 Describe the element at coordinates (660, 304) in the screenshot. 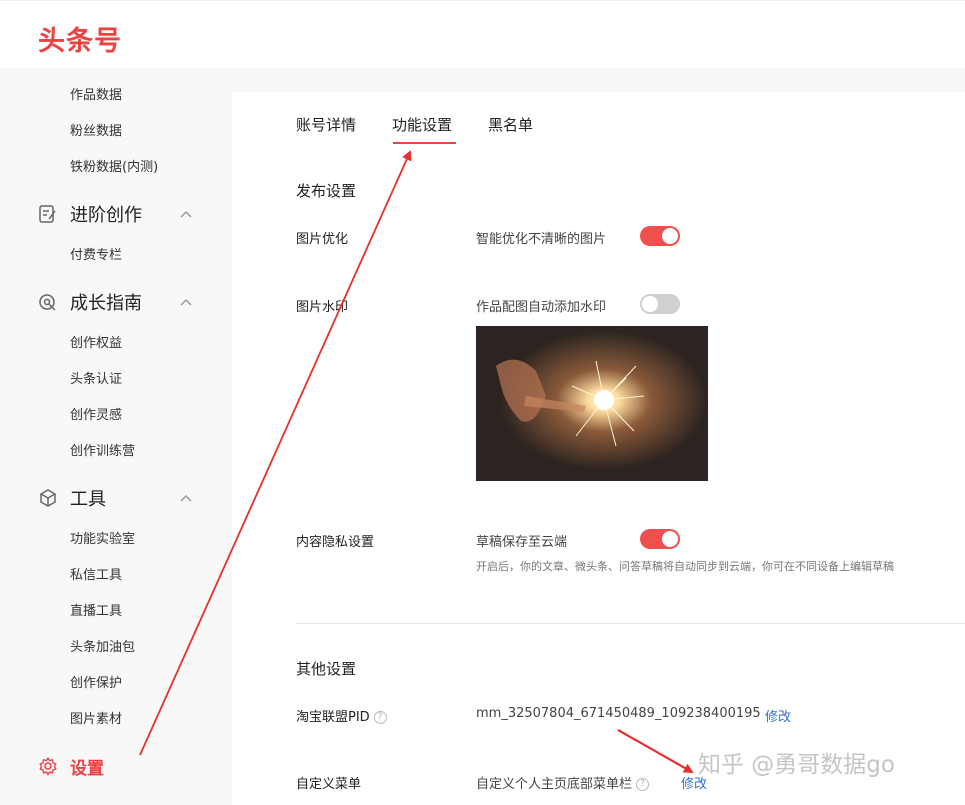

I see `watermark-toggle` at that location.